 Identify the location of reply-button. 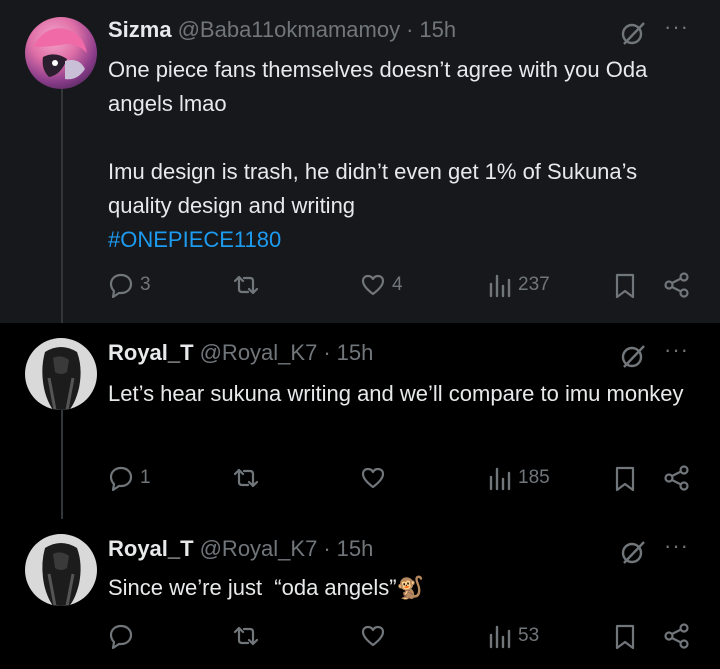
(124, 636).